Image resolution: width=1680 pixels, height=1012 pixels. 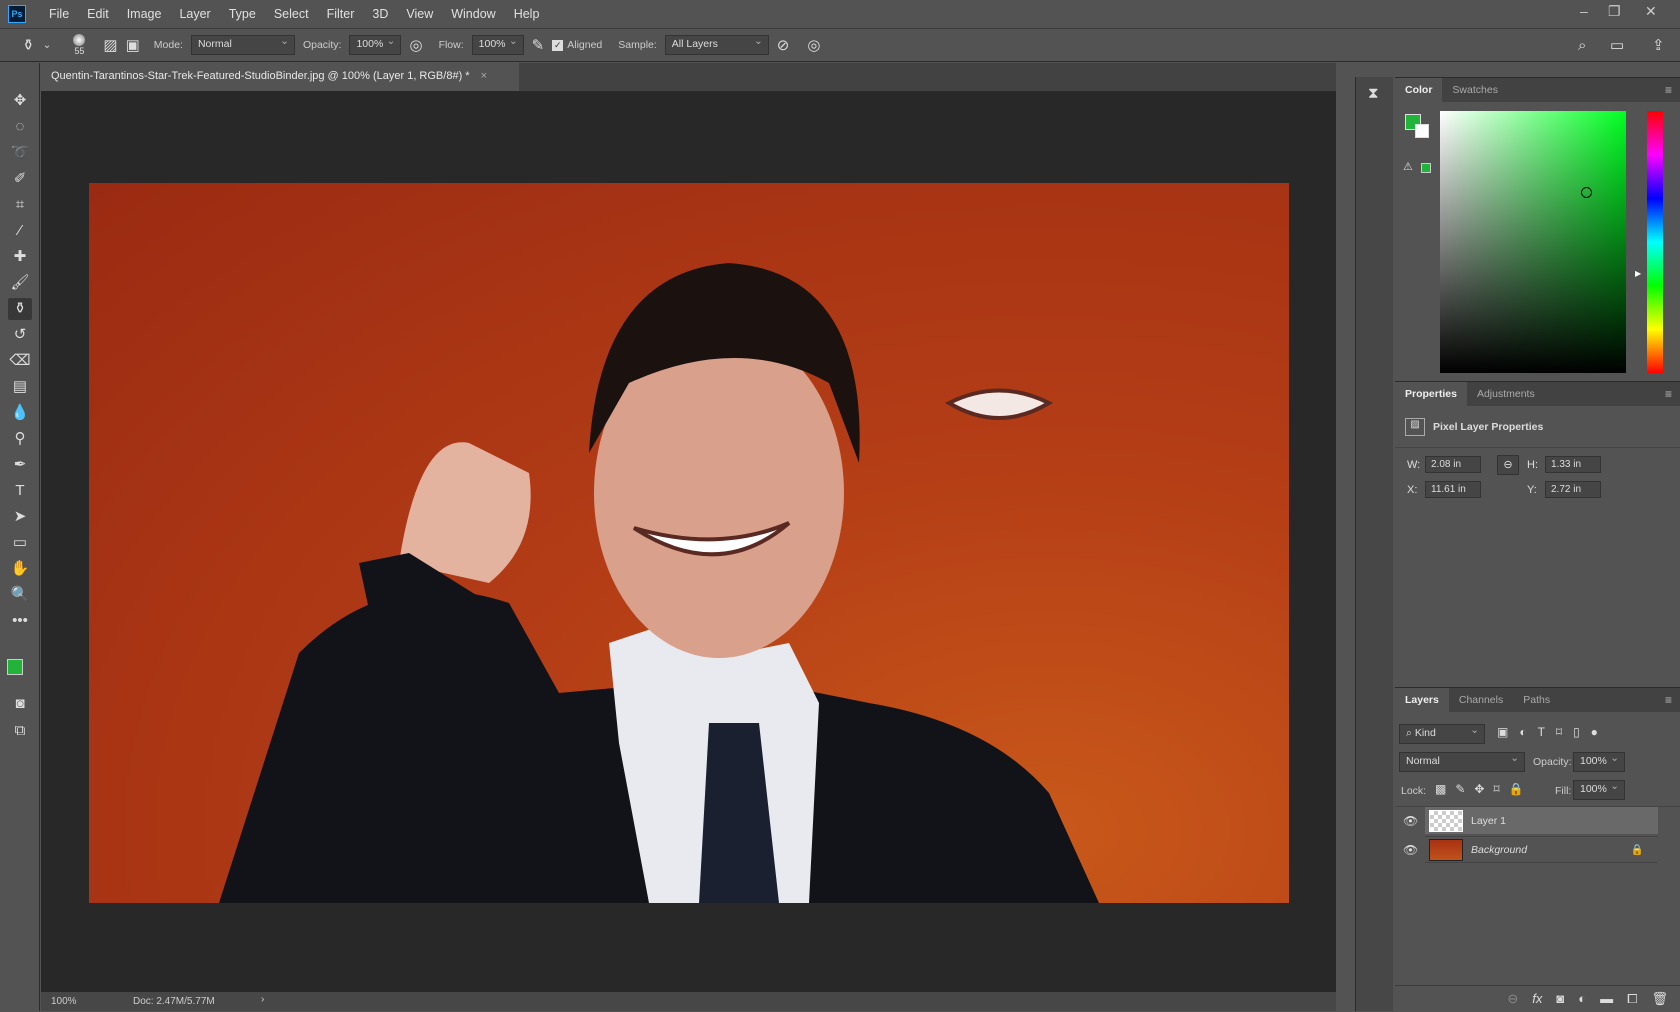 I want to click on adjustment-layer-icon: ◐, so click(x=1582, y=999).